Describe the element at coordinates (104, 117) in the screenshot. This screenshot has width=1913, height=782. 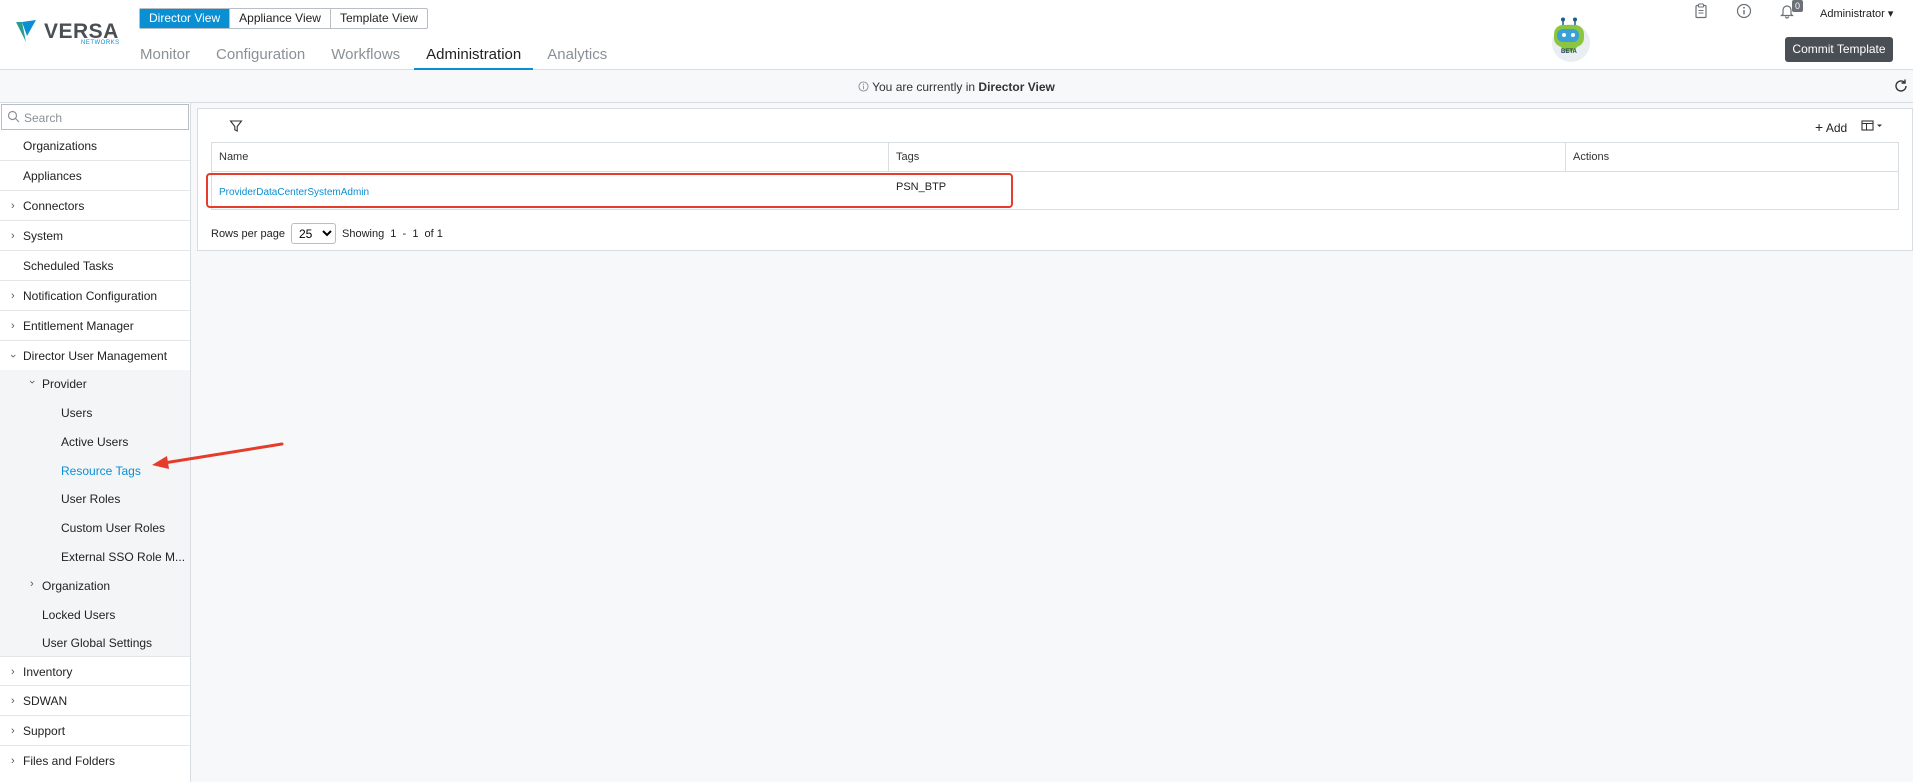
I see `sidebar-search-input` at that location.